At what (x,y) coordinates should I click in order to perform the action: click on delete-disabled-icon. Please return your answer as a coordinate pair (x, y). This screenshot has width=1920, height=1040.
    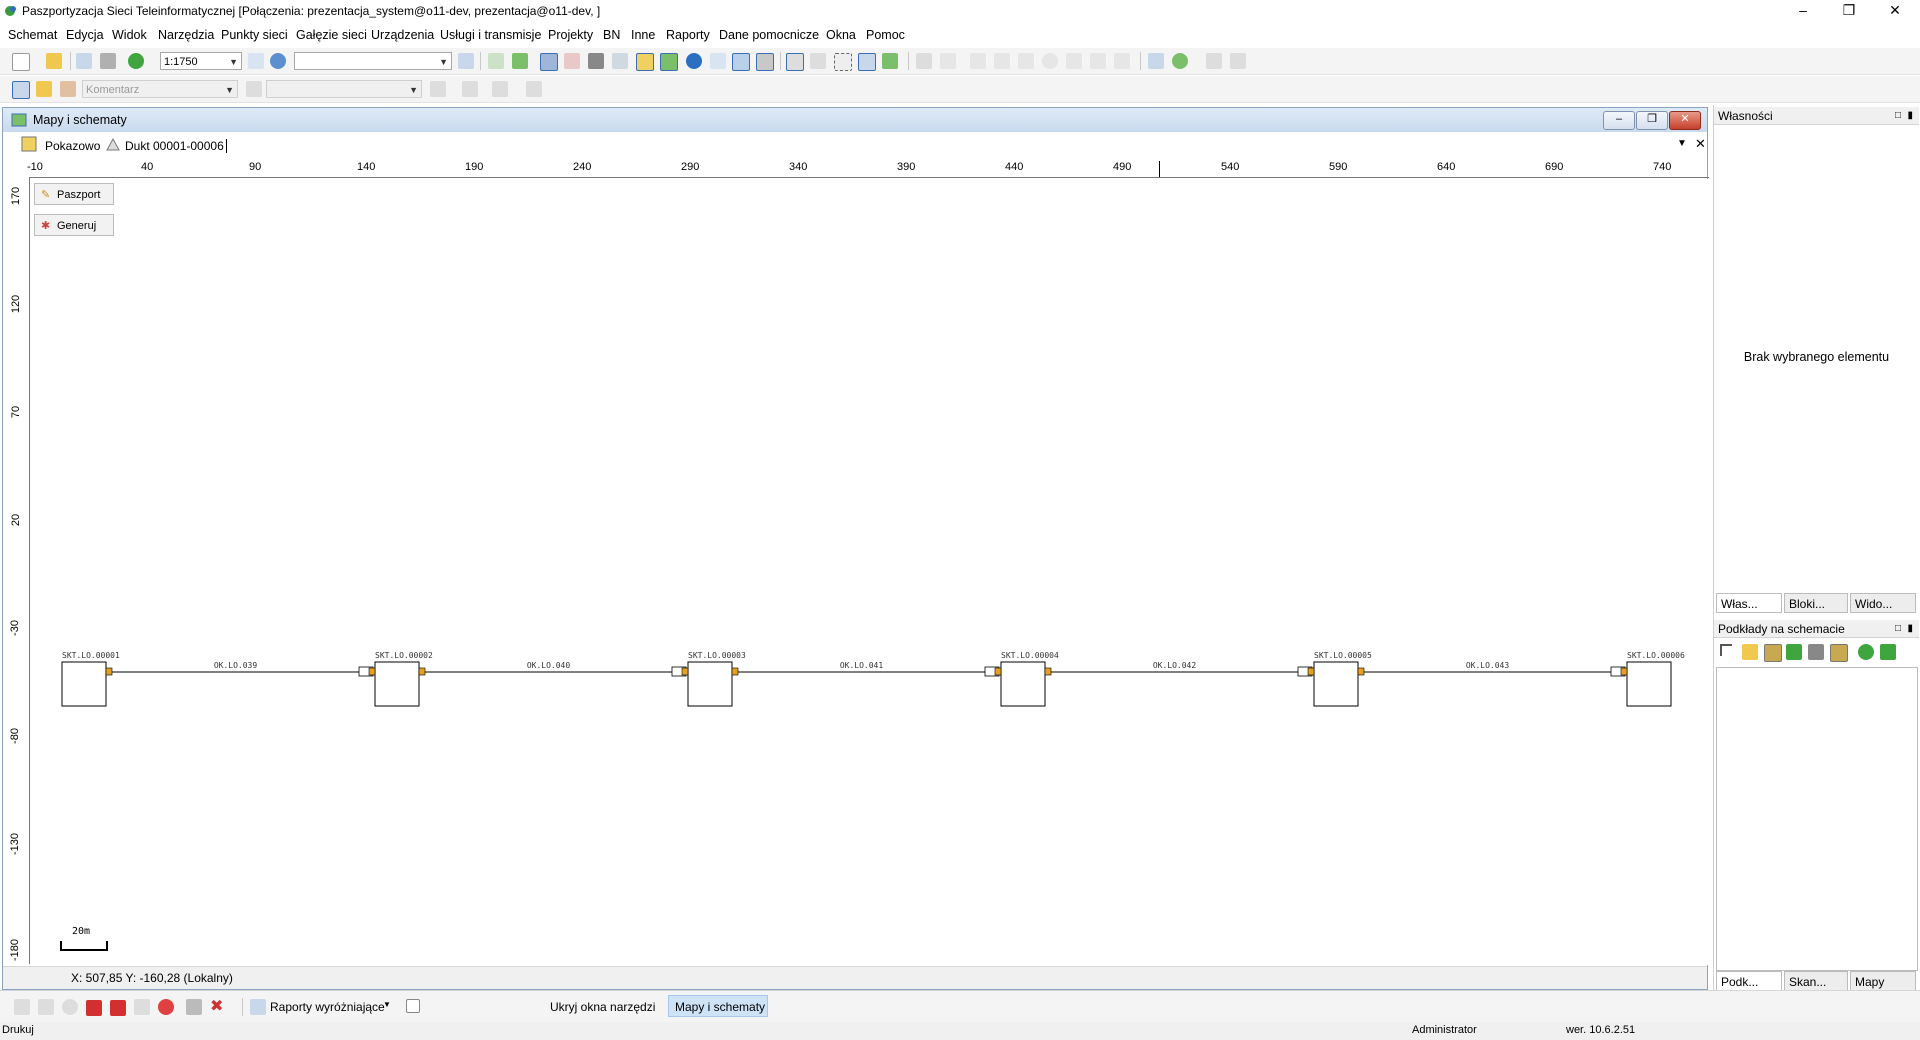
    Looking at the image, I should click on (1026, 61).